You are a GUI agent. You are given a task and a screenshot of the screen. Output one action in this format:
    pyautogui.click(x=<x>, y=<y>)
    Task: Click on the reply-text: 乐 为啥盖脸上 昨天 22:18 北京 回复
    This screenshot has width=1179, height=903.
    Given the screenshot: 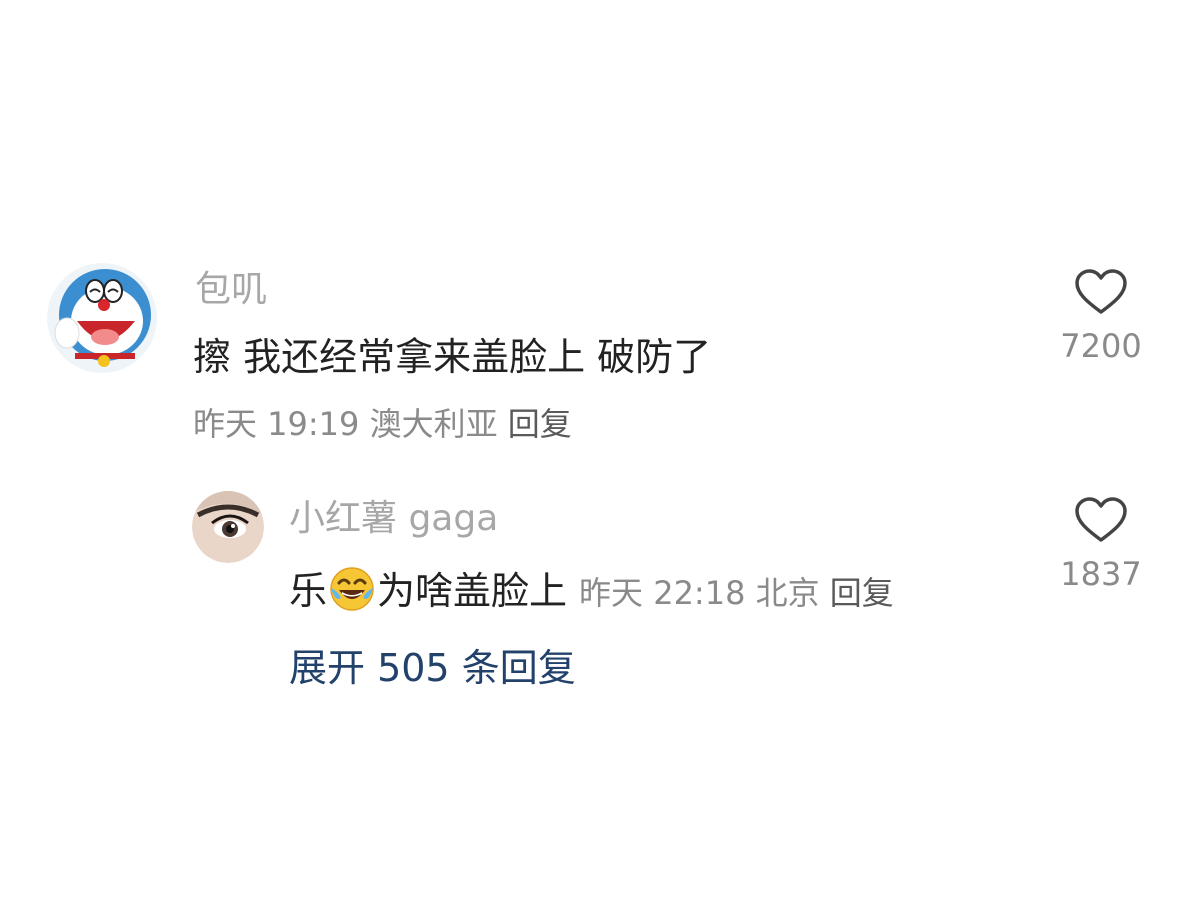 What is the action you would take?
    pyautogui.click(x=591, y=589)
    